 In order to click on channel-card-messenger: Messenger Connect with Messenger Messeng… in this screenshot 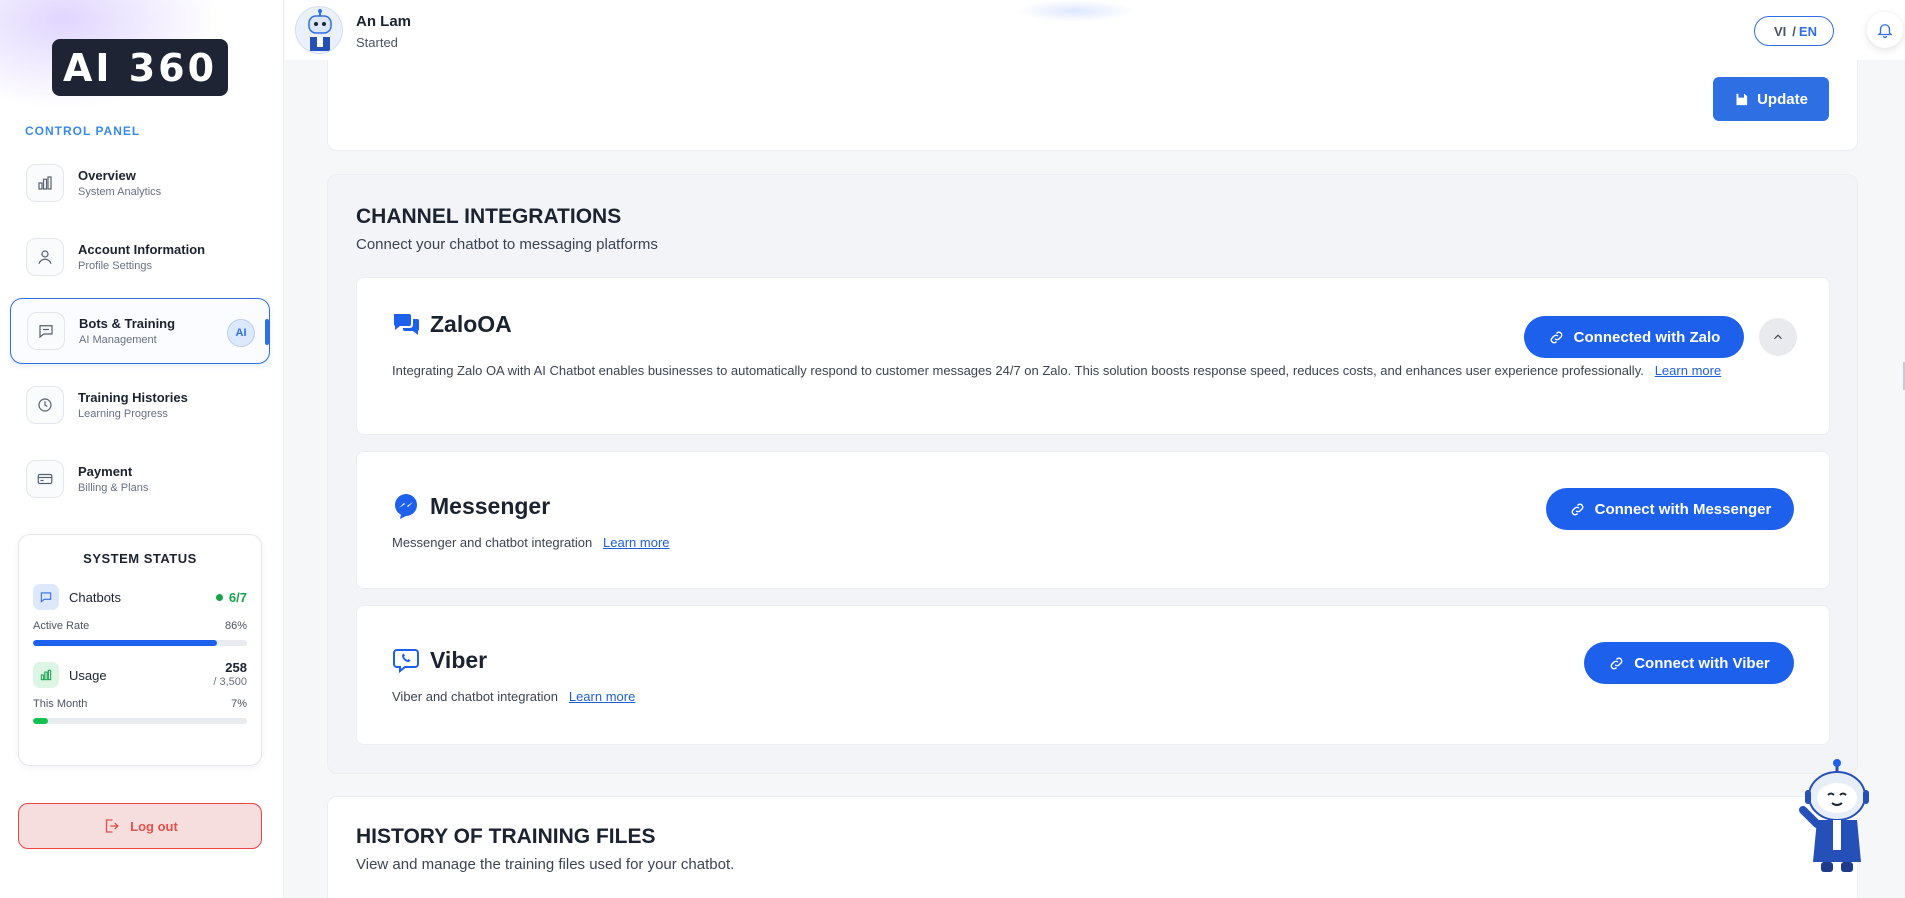, I will do `click(1093, 520)`.